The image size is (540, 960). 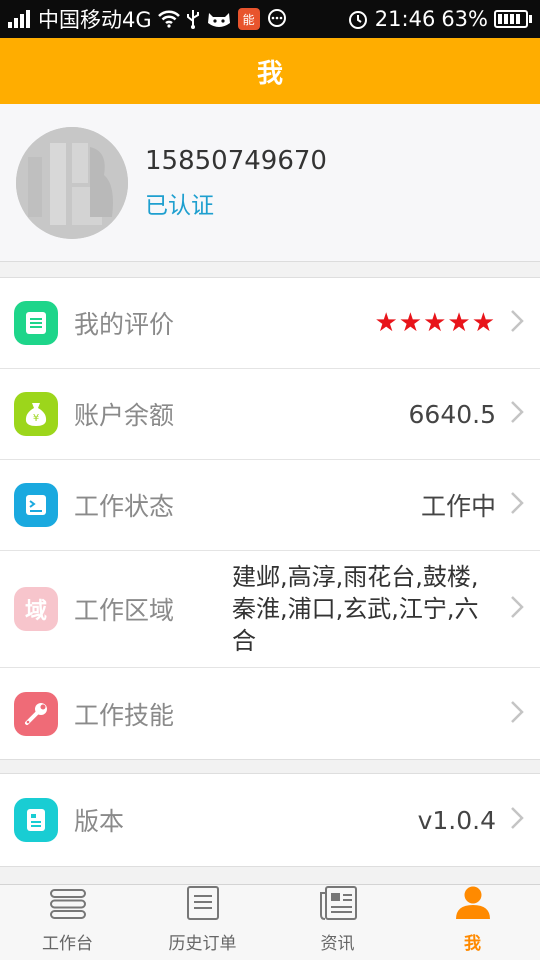 I want to click on menu-item-rating: 我的评价 ★★★★★, so click(x=270, y=323).